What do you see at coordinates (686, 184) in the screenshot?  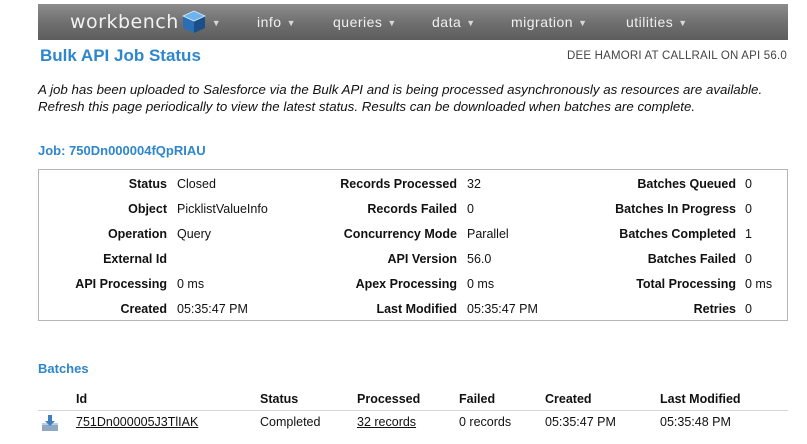 I see `batches-queued-label: Batches Queued` at bounding box center [686, 184].